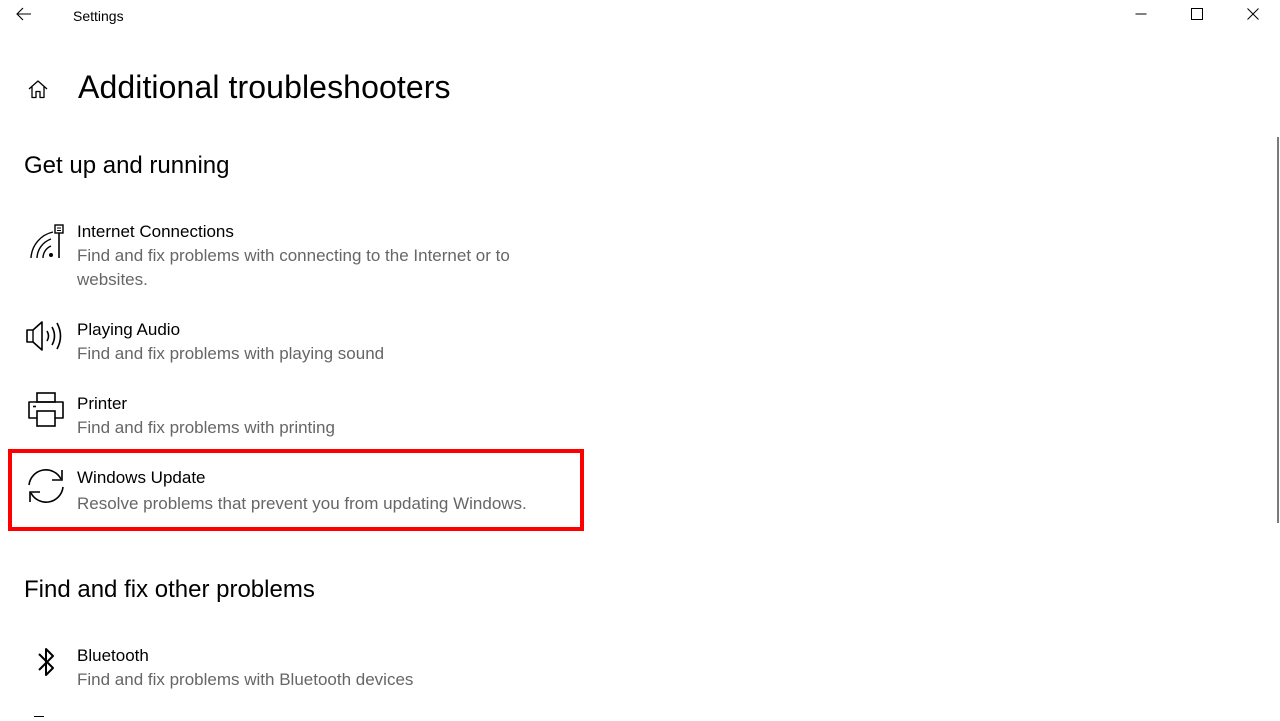 Image resolution: width=1280 pixels, height=721 pixels. What do you see at coordinates (38, 89) in the screenshot?
I see `home-icon` at bounding box center [38, 89].